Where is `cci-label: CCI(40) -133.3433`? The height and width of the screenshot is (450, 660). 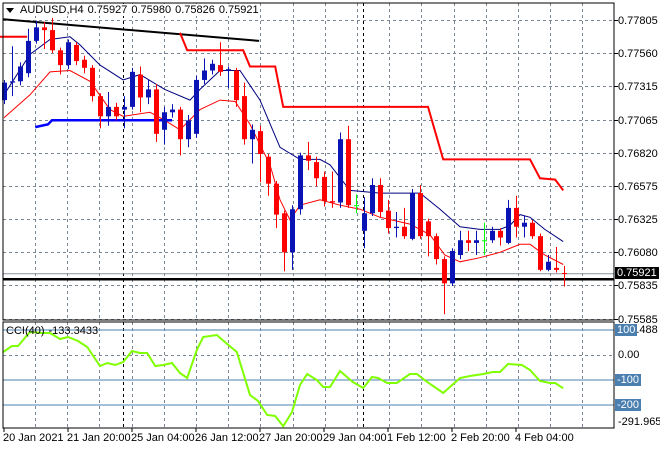 cci-label: CCI(40) -133.3433 is located at coordinates (52, 331).